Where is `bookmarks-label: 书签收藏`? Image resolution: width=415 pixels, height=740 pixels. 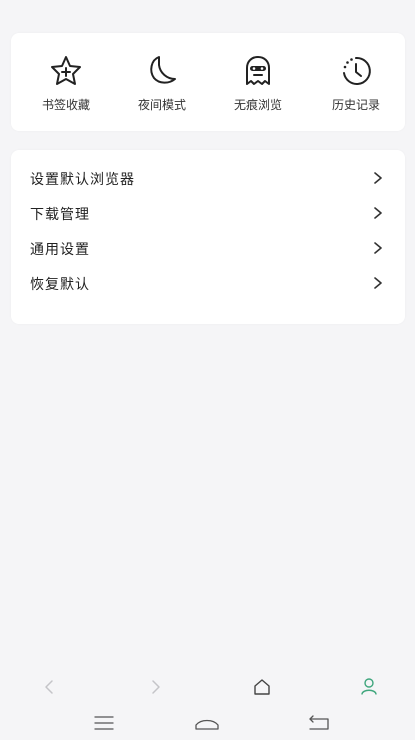
bookmarks-label: 书签收藏 is located at coordinates (65, 105).